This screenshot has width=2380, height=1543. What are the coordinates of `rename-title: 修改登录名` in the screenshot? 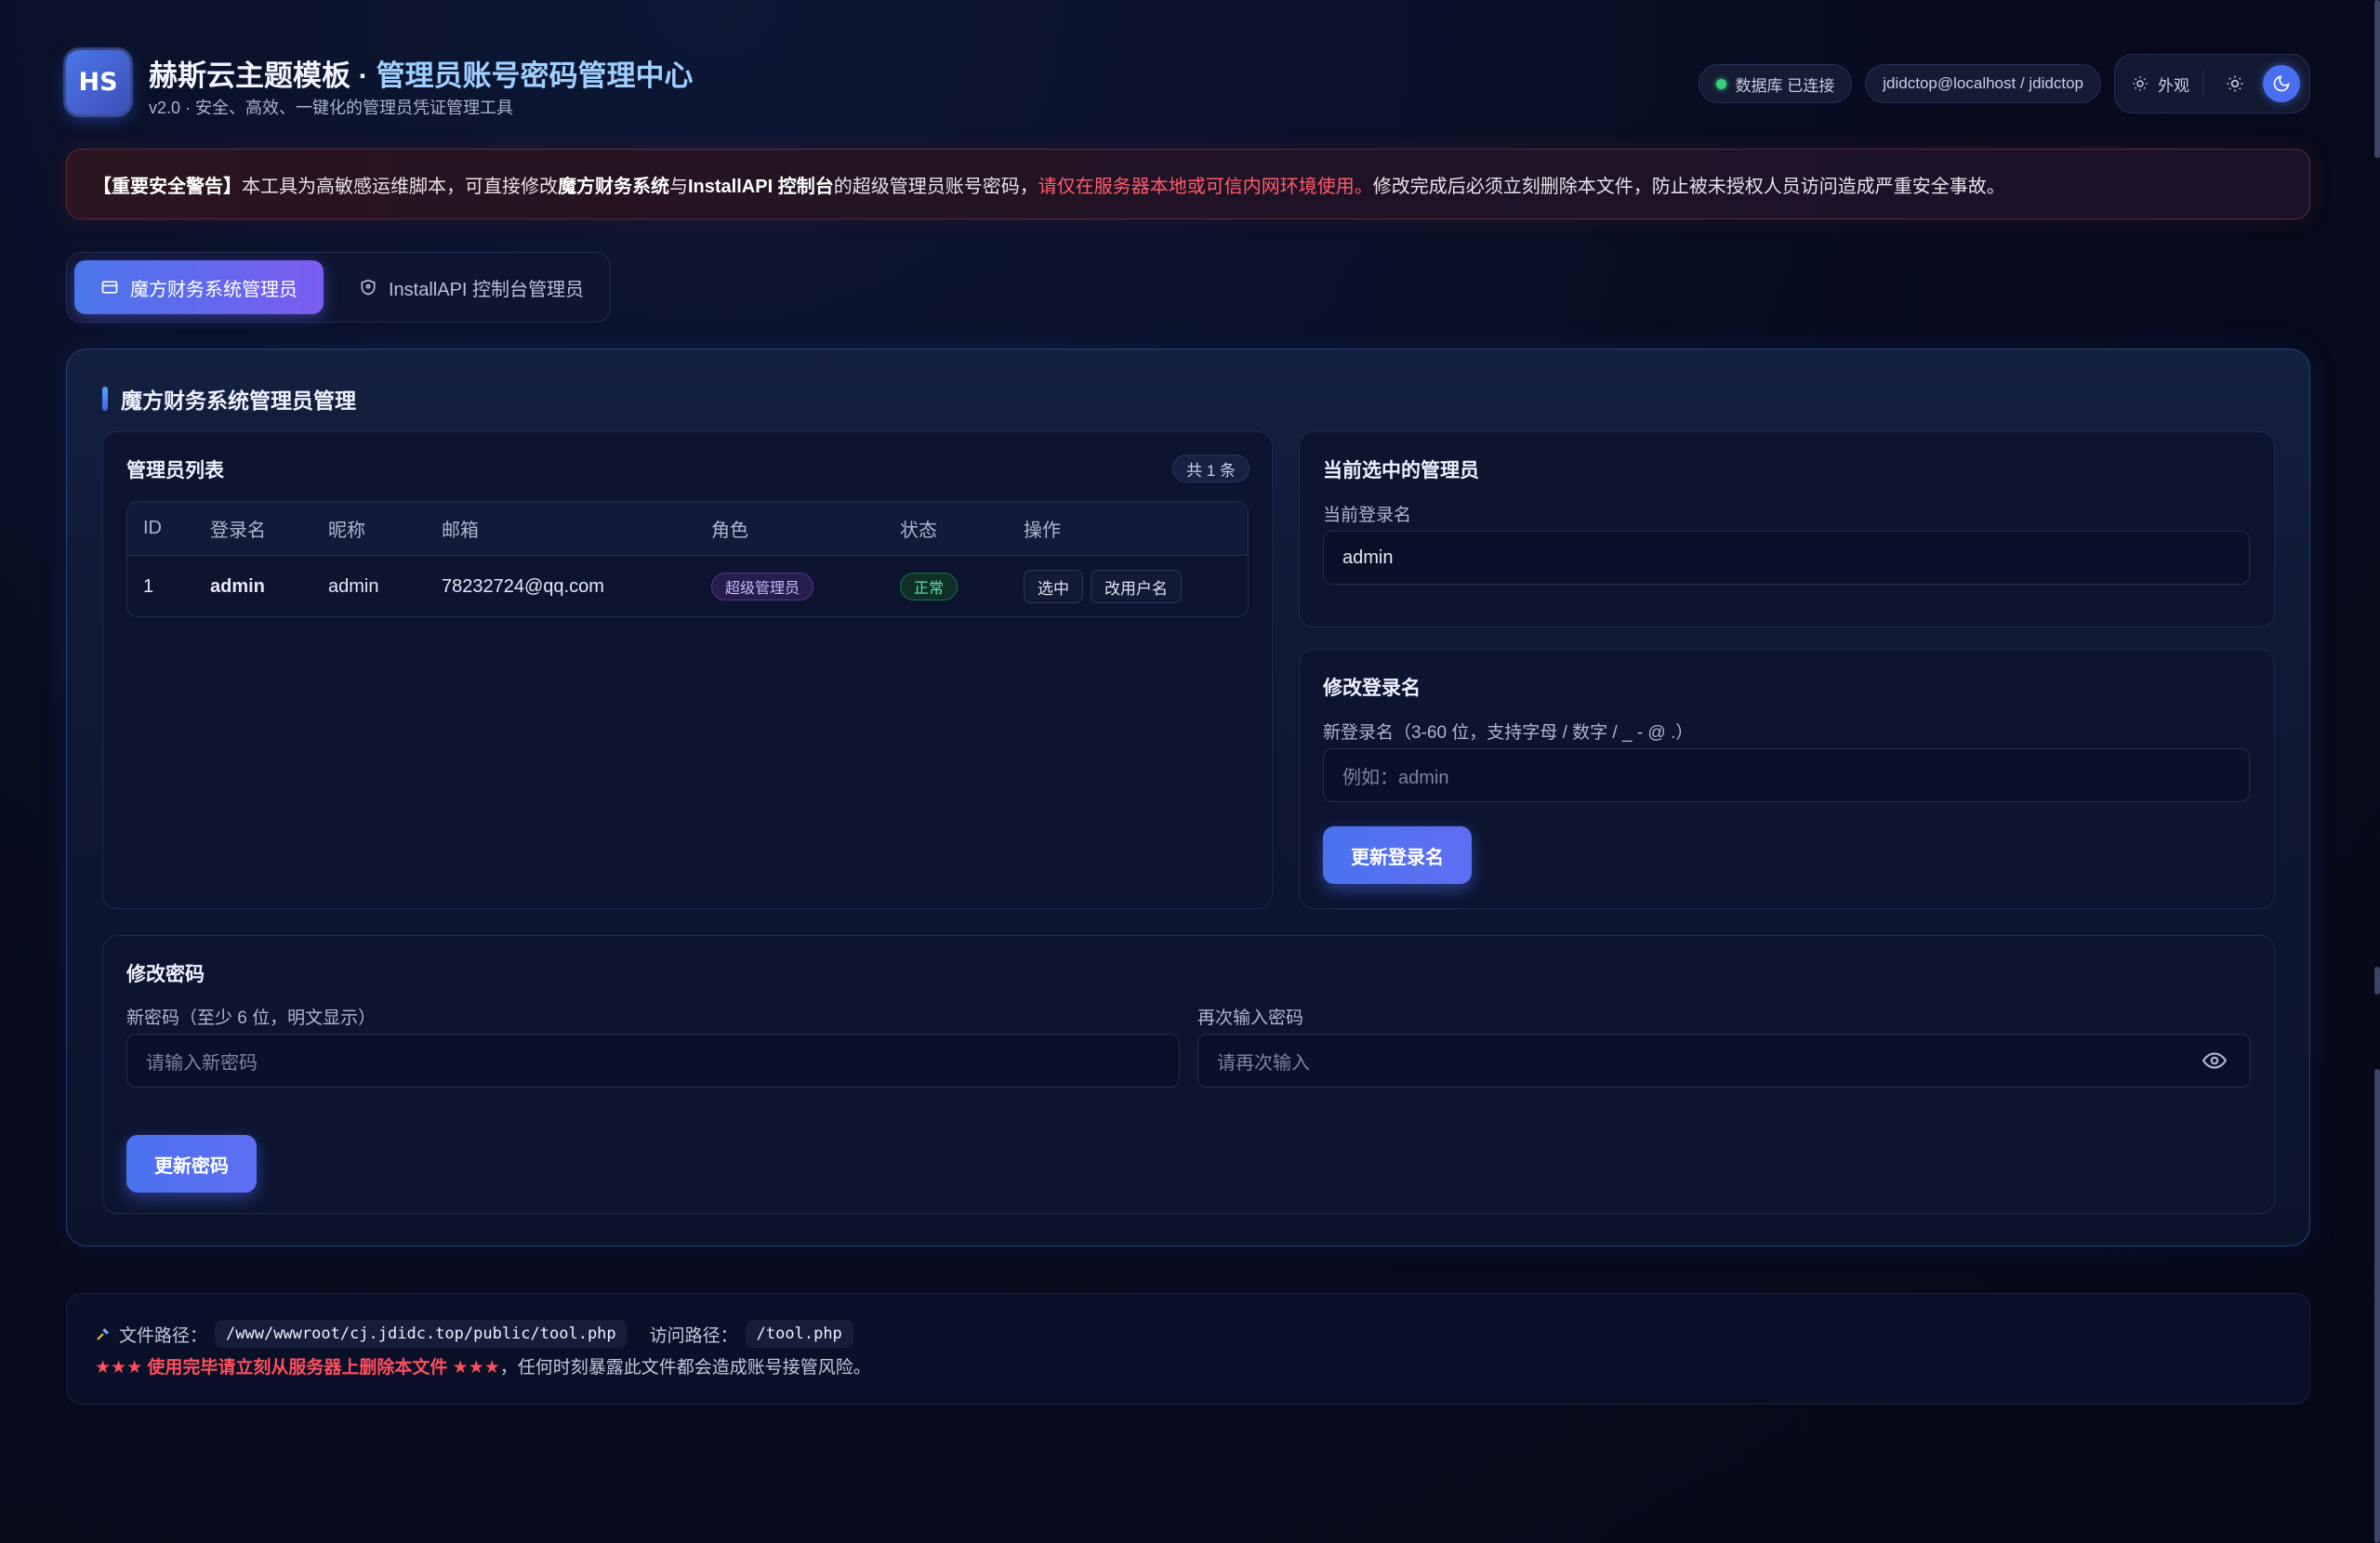 It's located at (1372, 688).